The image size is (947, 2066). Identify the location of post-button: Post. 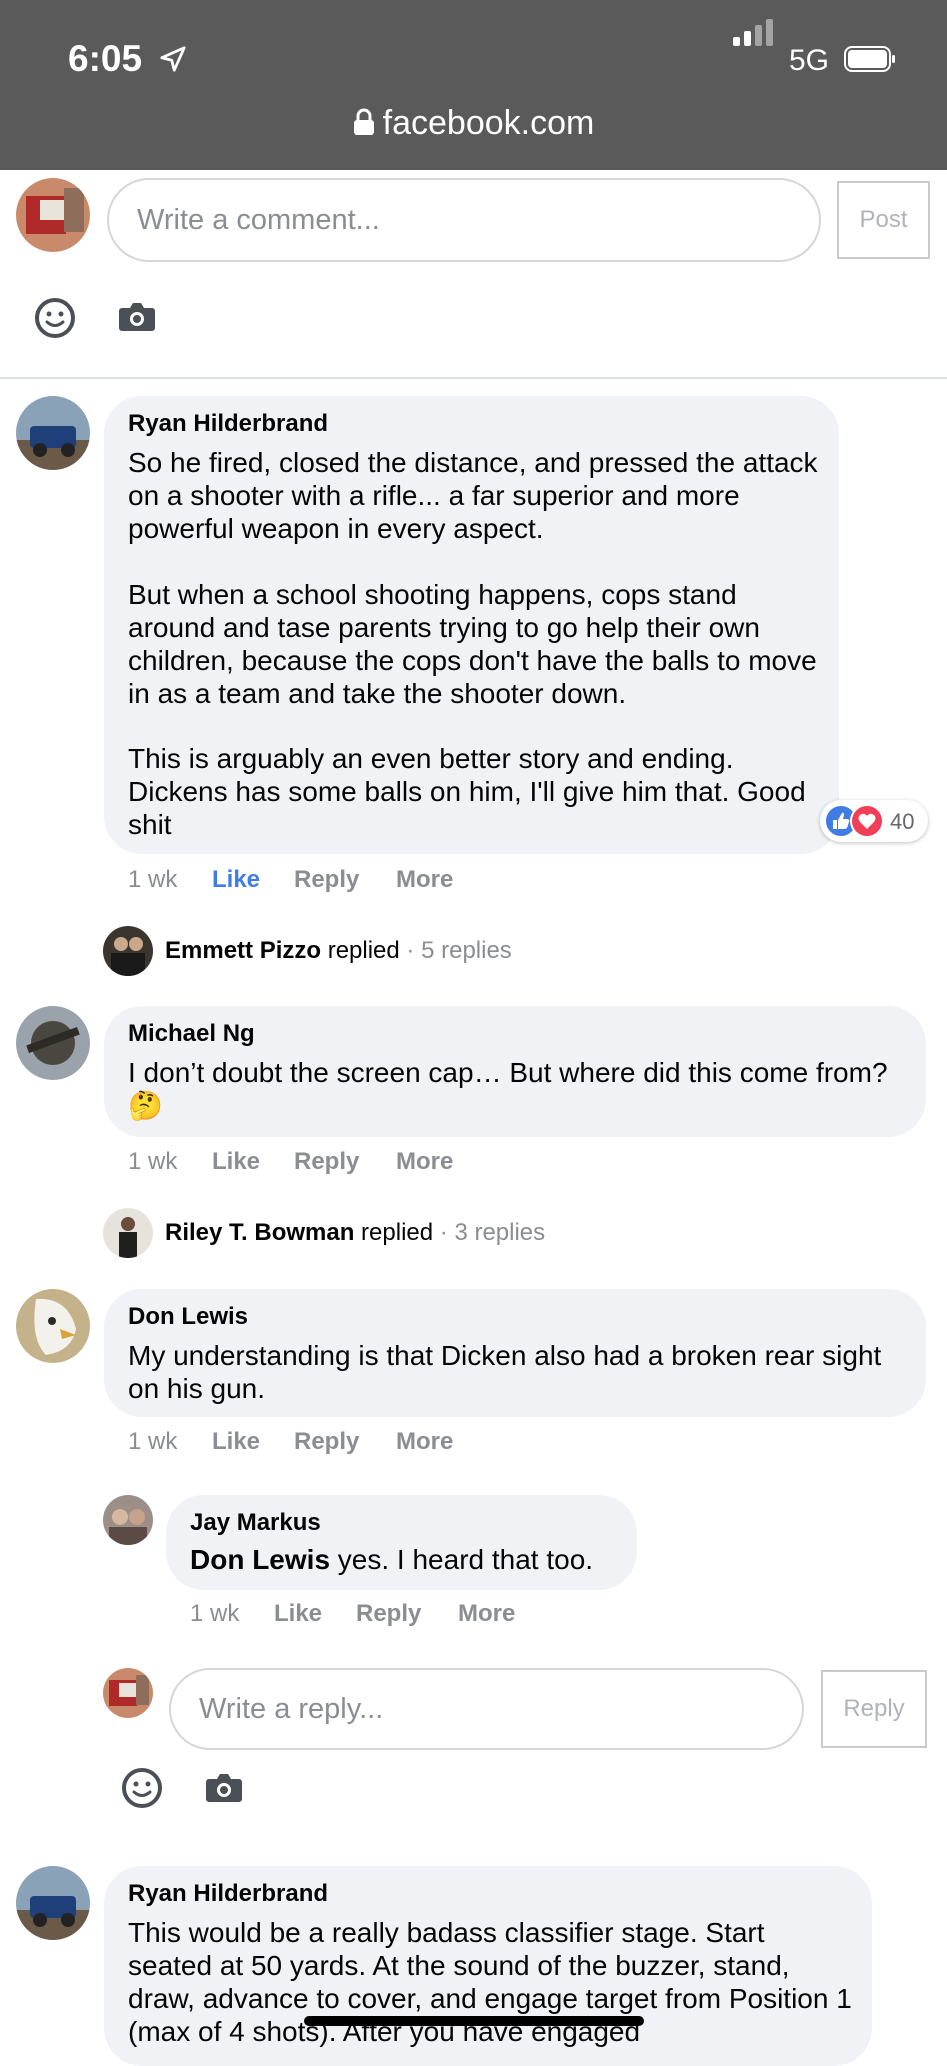
(883, 220).